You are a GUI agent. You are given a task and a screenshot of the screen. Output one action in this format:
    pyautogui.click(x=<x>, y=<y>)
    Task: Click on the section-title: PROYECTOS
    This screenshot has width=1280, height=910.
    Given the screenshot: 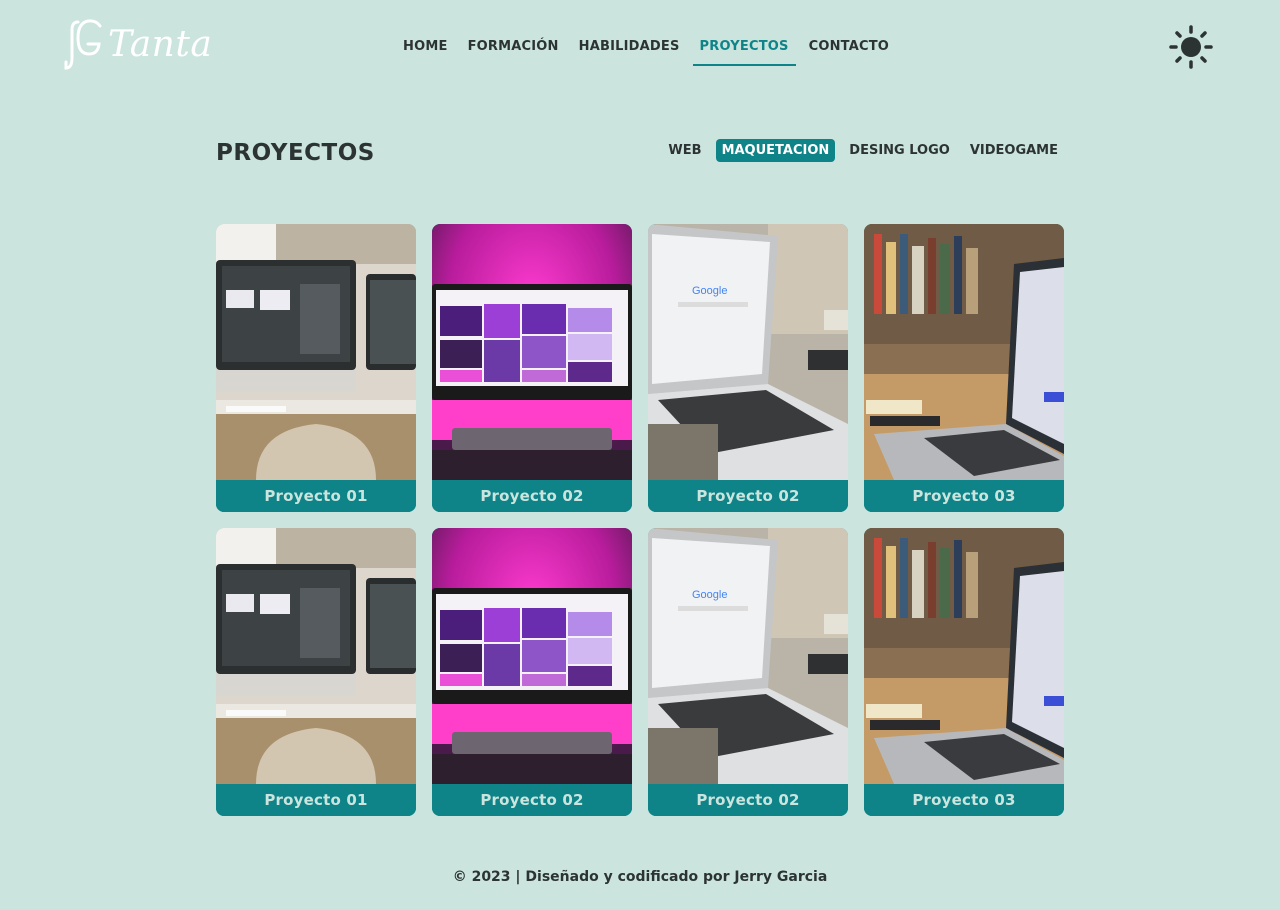 What is the action you would take?
    pyautogui.click(x=295, y=153)
    